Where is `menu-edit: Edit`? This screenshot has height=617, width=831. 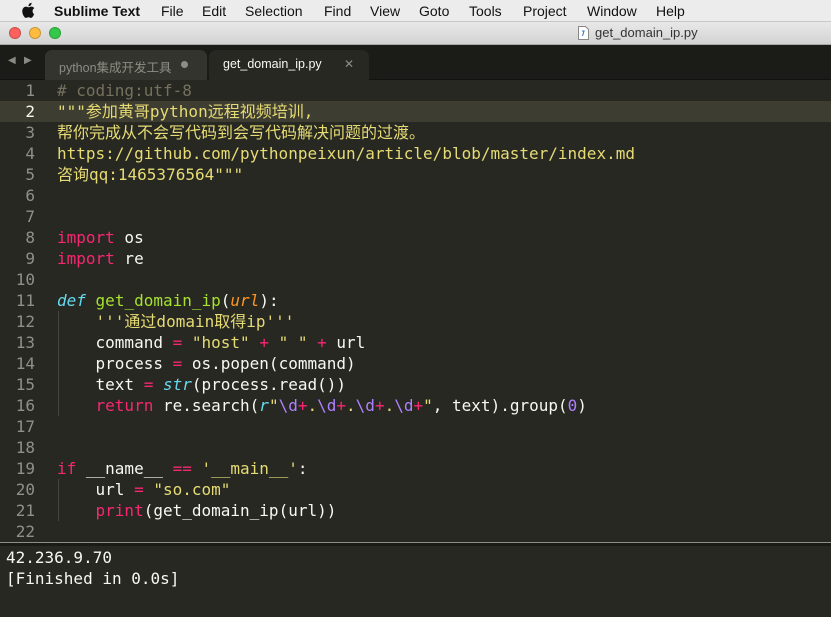 menu-edit: Edit is located at coordinates (214, 11).